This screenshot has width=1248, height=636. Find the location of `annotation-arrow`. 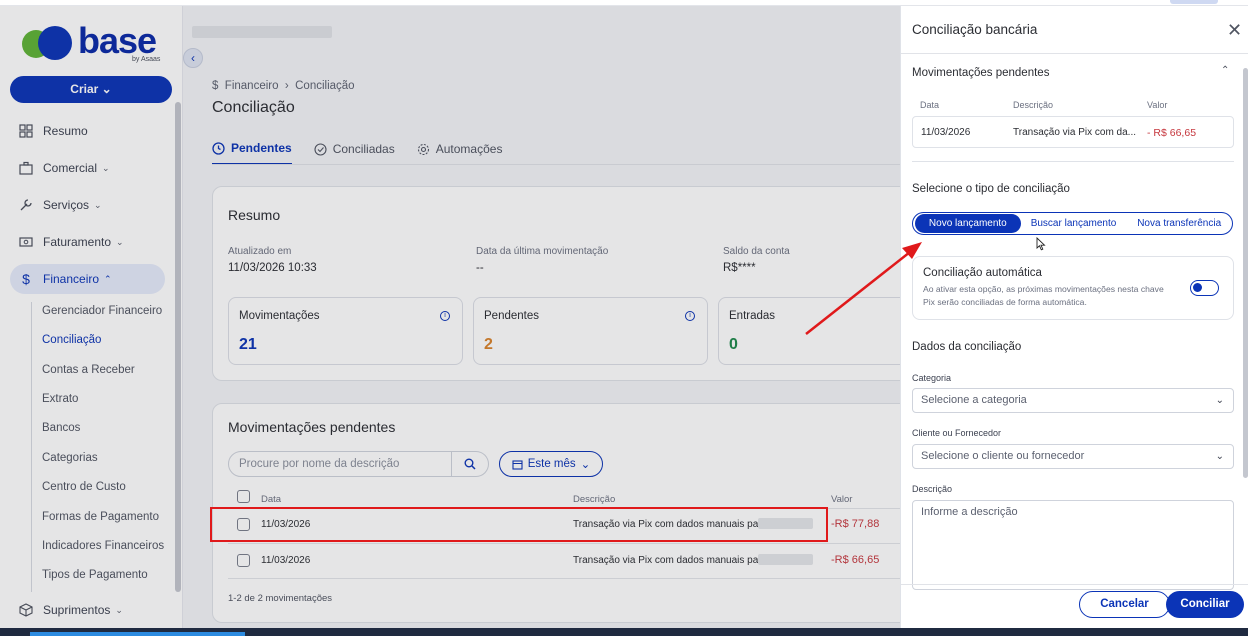

annotation-arrow is located at coordinates (863, 288).